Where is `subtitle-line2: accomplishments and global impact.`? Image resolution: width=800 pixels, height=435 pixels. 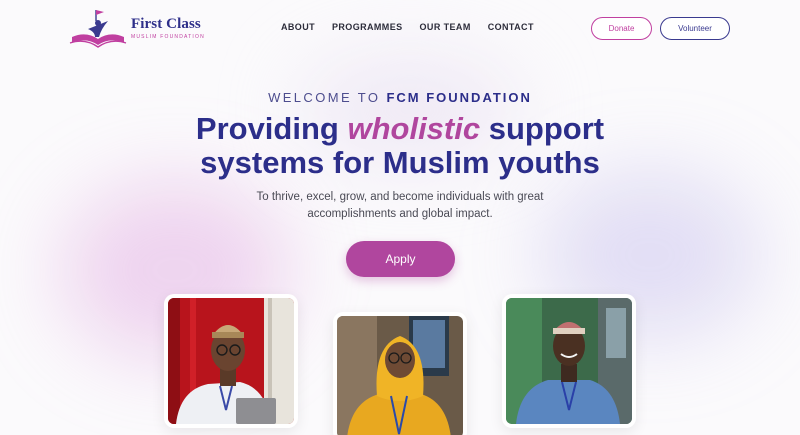
subtitle-line2: accomplishments and global impact. is located at coordinates (400, 214).